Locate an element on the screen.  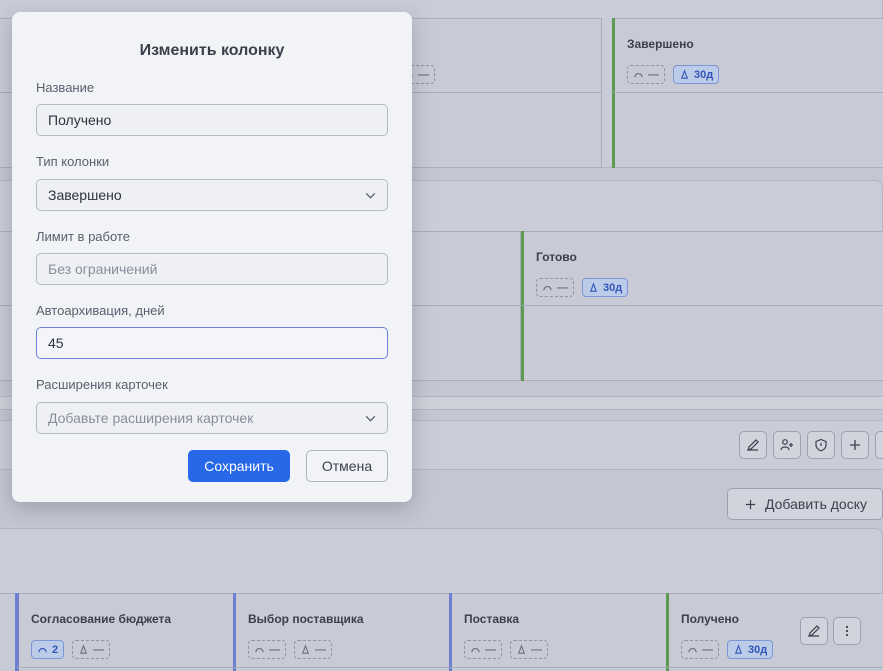
dialog-title: Изменить колонку is located at coordinates (212, 50).